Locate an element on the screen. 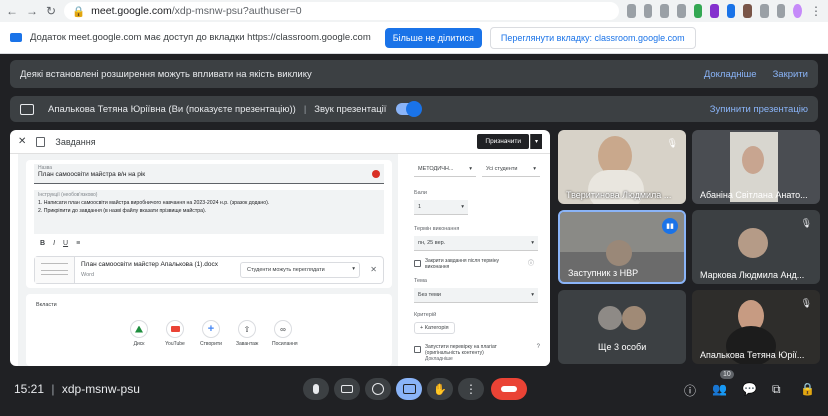 The height and width of the screenshot is (416, 828). assign-button: Призначити is located at coordinates (503, 141).